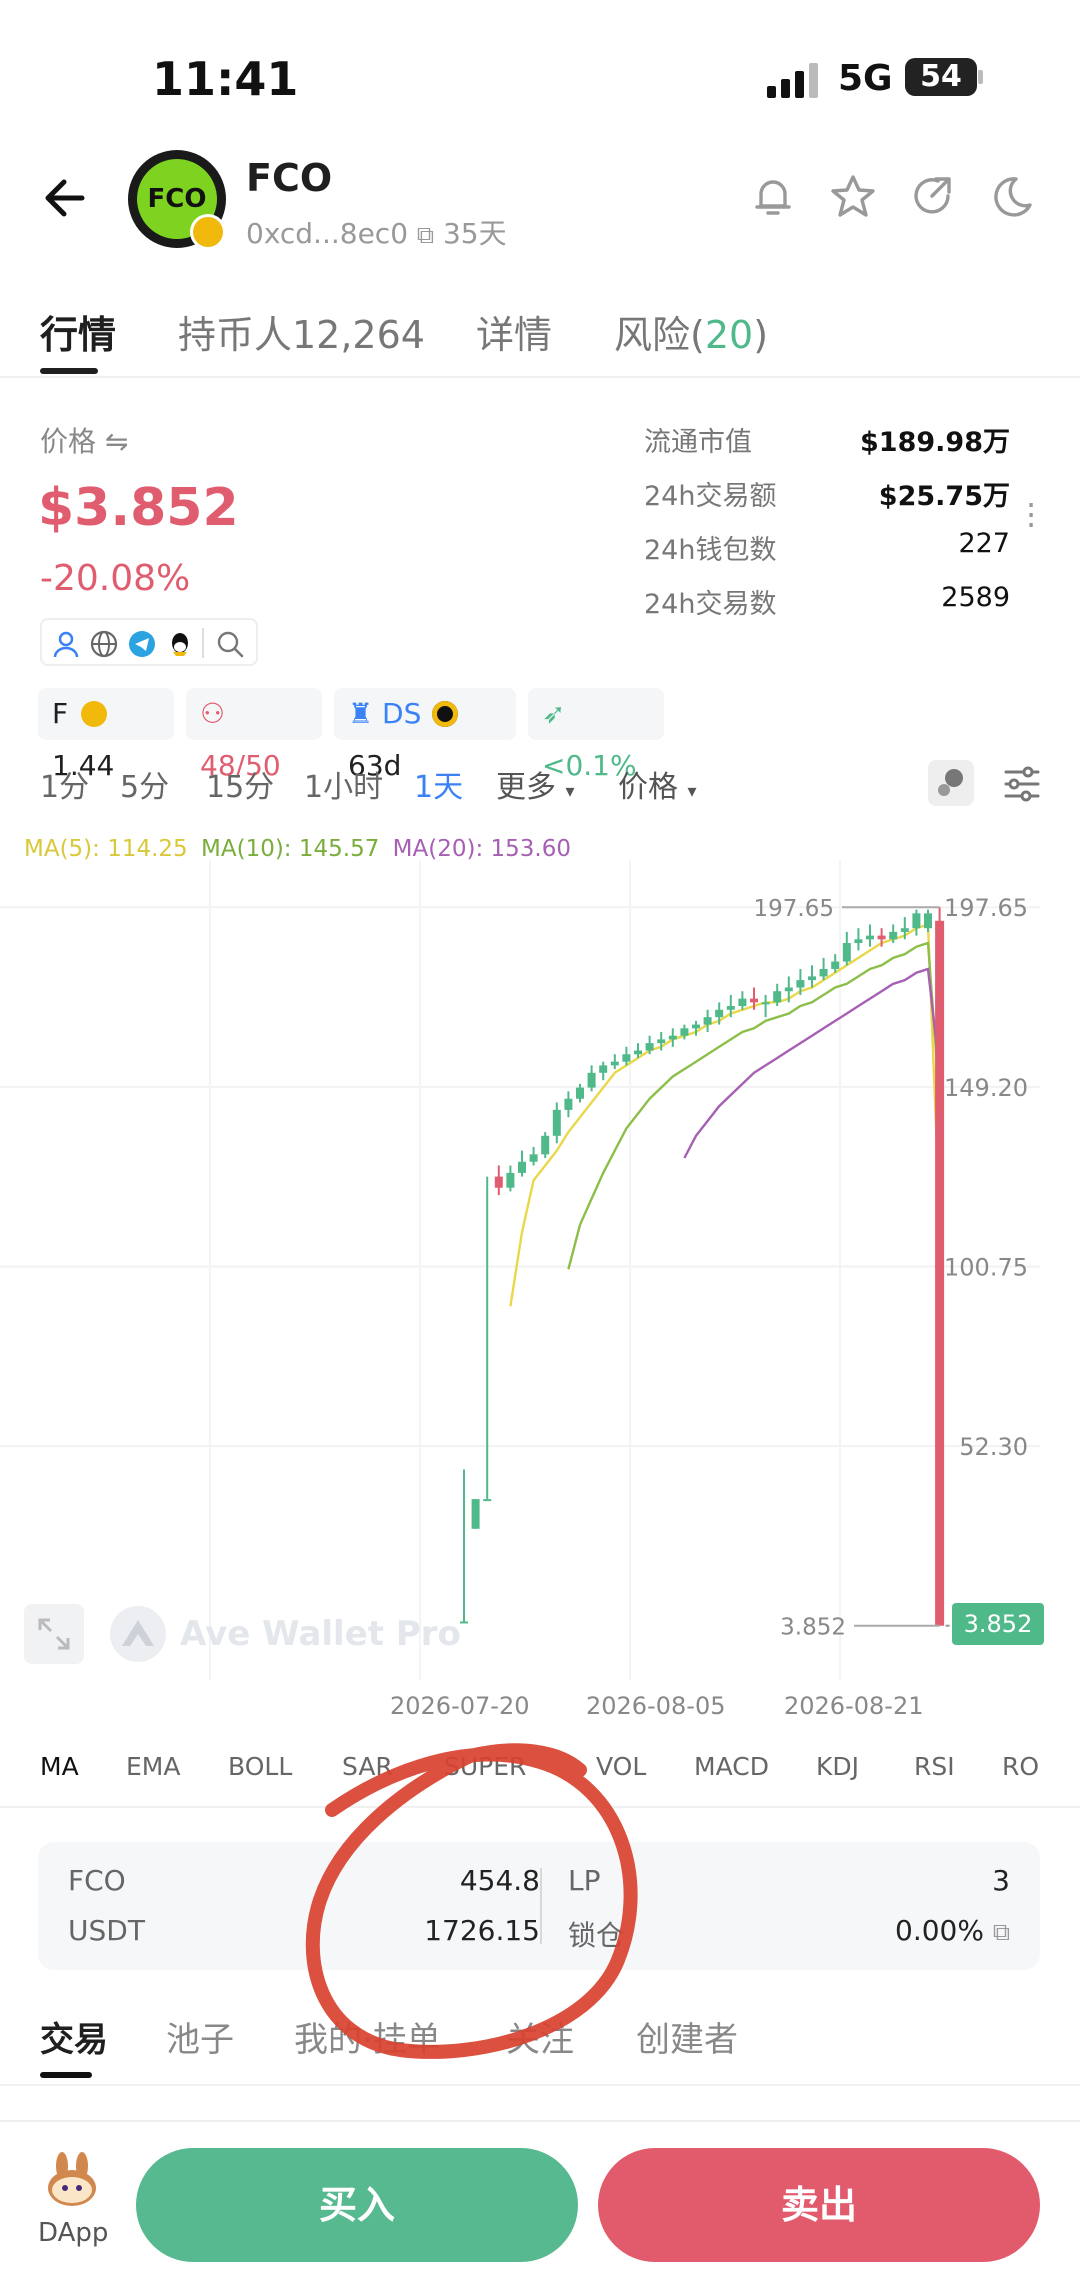  What do you see at coordinates (106, 735) in the screenshot?
I see `pill-f-score: F 1.44` at bounding box center [106, 735].